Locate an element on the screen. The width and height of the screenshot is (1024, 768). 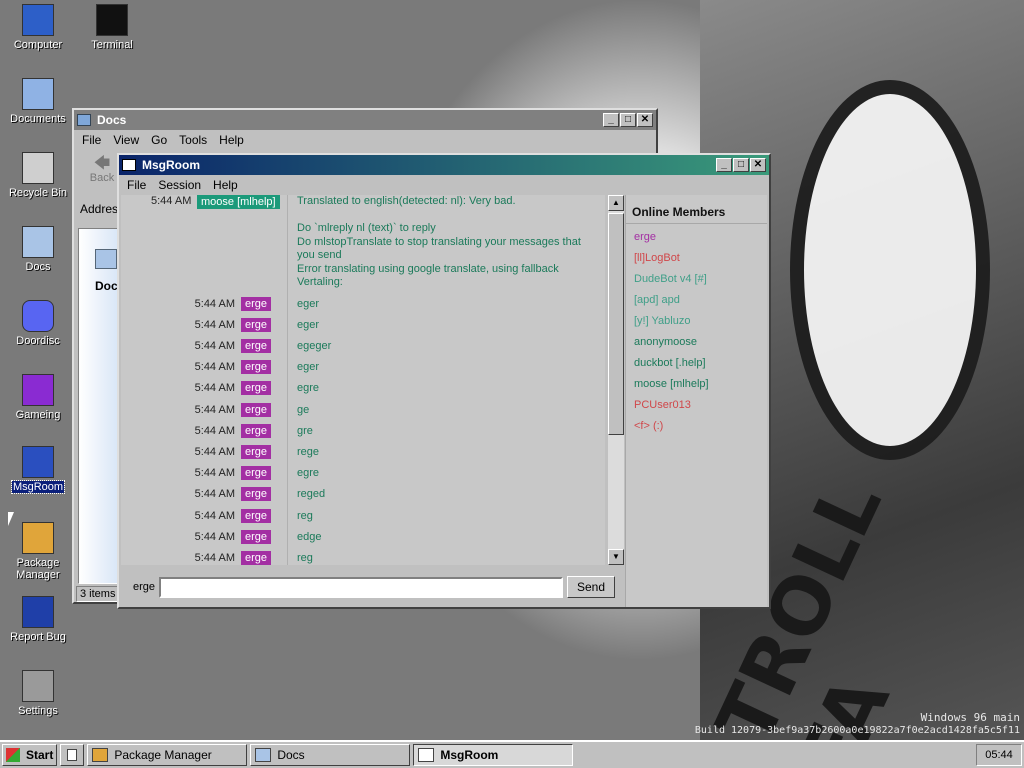
chat-message: 5:44 AM erge edge is located at coordinates (363, 536).